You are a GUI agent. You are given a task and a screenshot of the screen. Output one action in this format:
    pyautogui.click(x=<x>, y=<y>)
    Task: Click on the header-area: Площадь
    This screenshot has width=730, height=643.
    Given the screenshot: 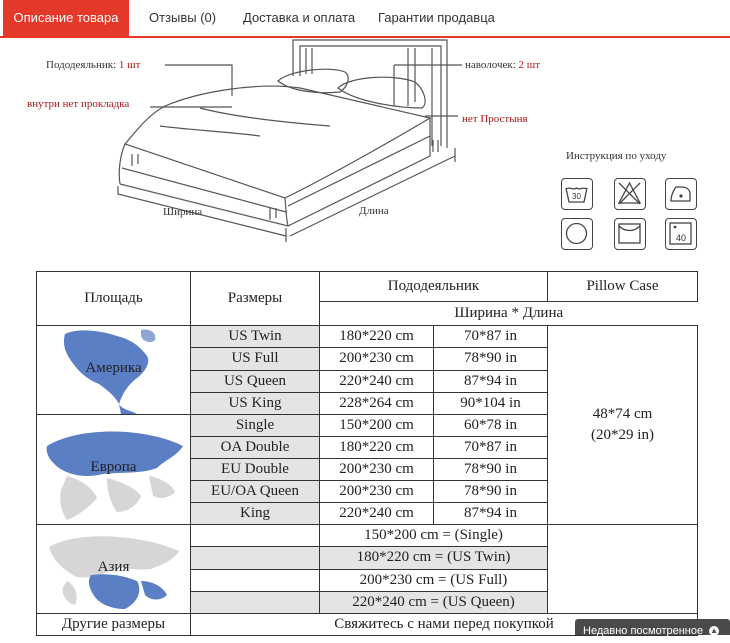 What is the action you would take?
    pyautogui.click(x=113, y=298)
    